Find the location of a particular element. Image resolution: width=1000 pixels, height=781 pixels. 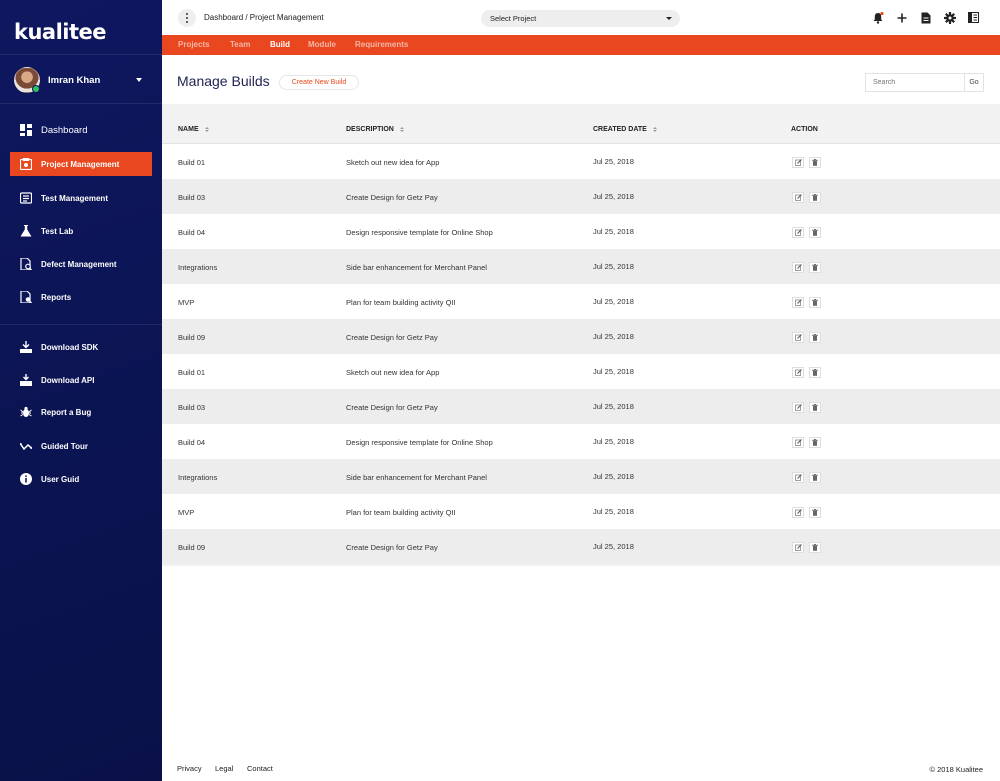

sidebar-item-download-sdk: Download SDK is located at coordinates (81, 347).